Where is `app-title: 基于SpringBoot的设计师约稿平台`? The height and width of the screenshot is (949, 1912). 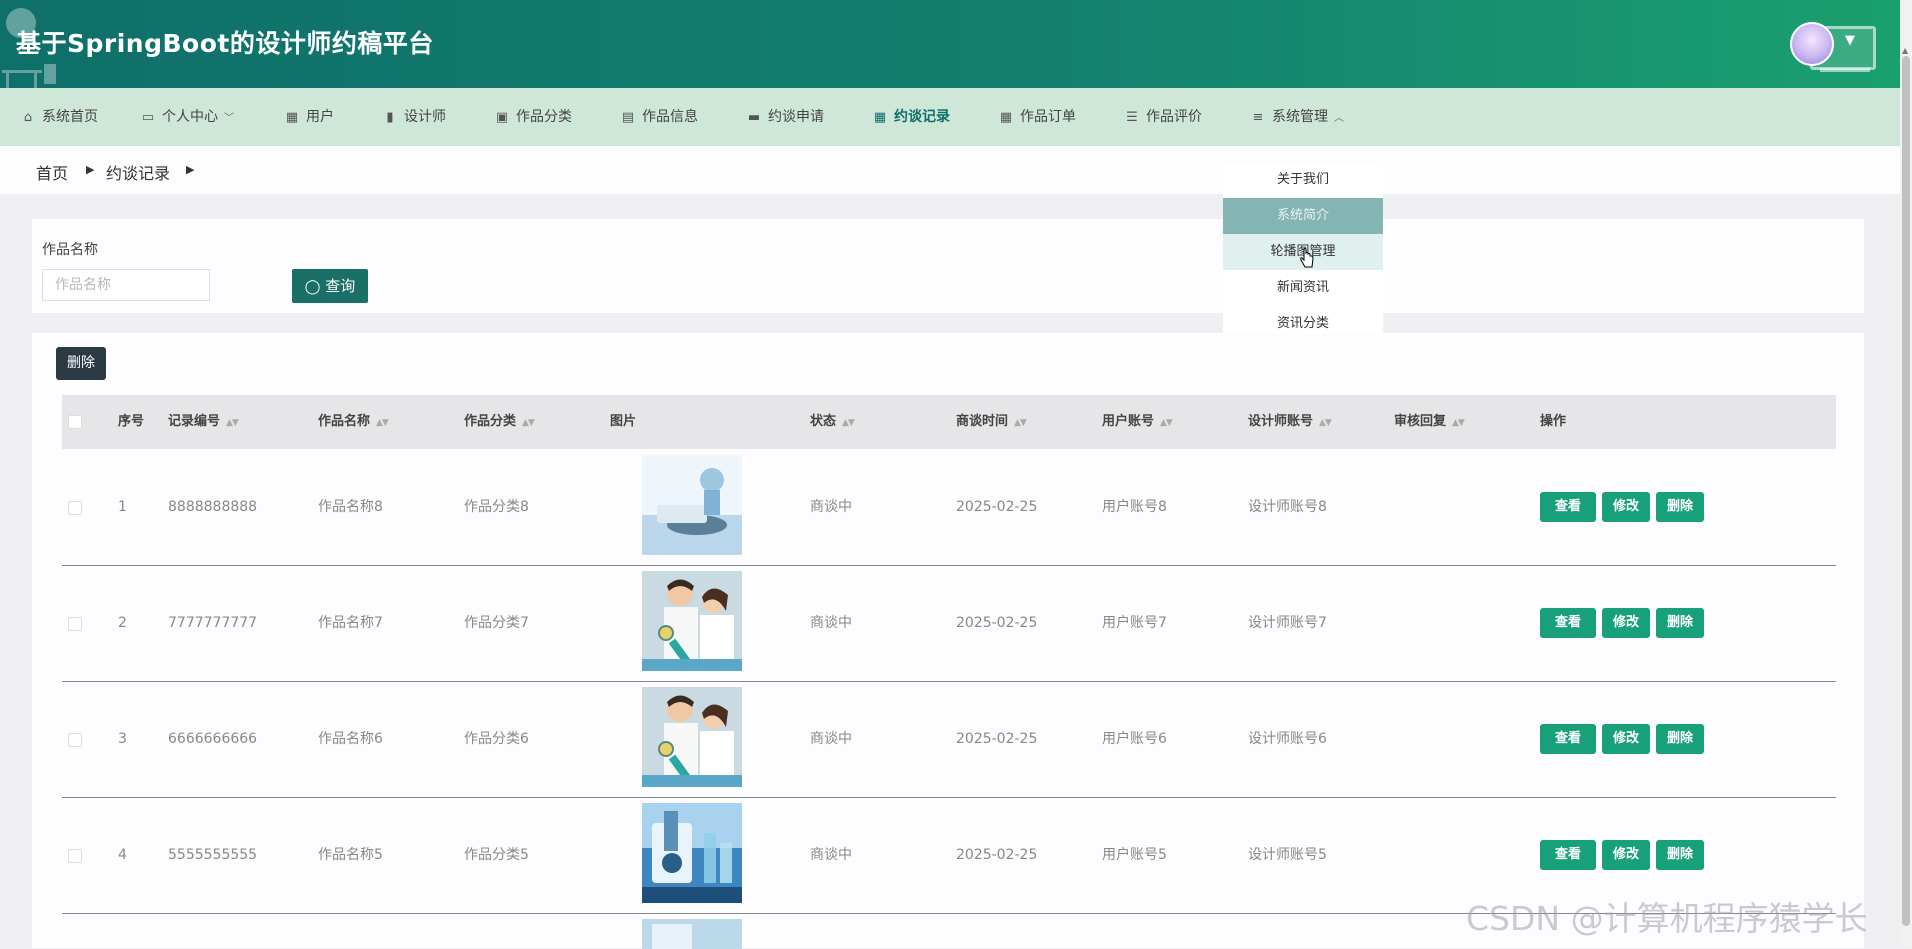 app-title: 基于SpringBoot的设计师约稿平台 is located at coordinates (225, 43).